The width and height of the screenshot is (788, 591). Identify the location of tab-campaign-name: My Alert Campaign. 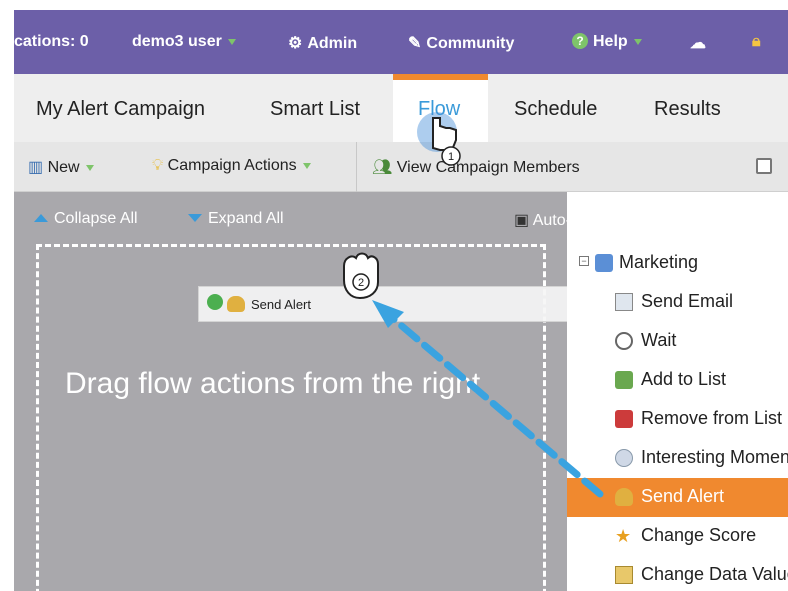
(120, 109).